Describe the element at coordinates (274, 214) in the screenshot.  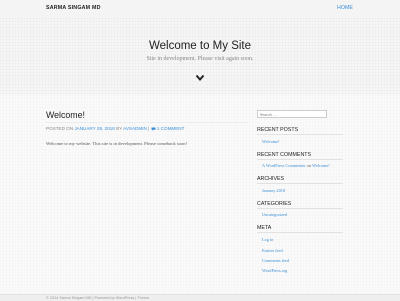
I see `category-link: Uncategorized` at that location.